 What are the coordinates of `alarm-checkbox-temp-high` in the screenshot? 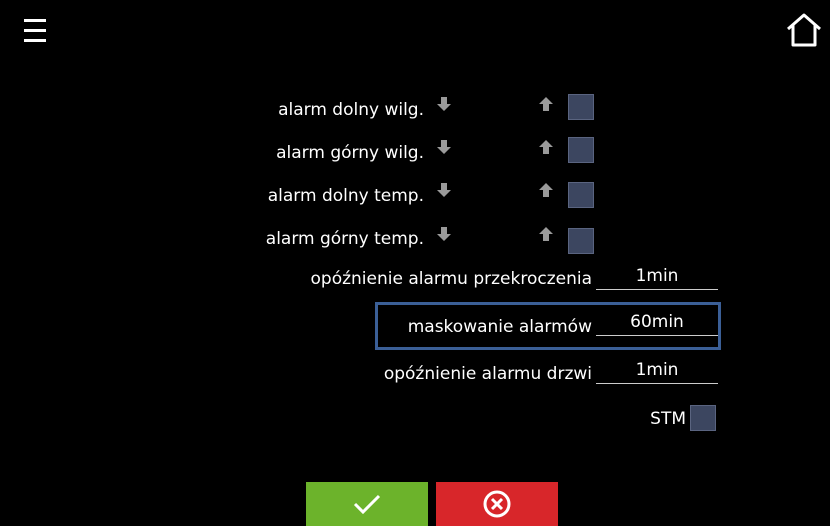 It's located at (581, 241).